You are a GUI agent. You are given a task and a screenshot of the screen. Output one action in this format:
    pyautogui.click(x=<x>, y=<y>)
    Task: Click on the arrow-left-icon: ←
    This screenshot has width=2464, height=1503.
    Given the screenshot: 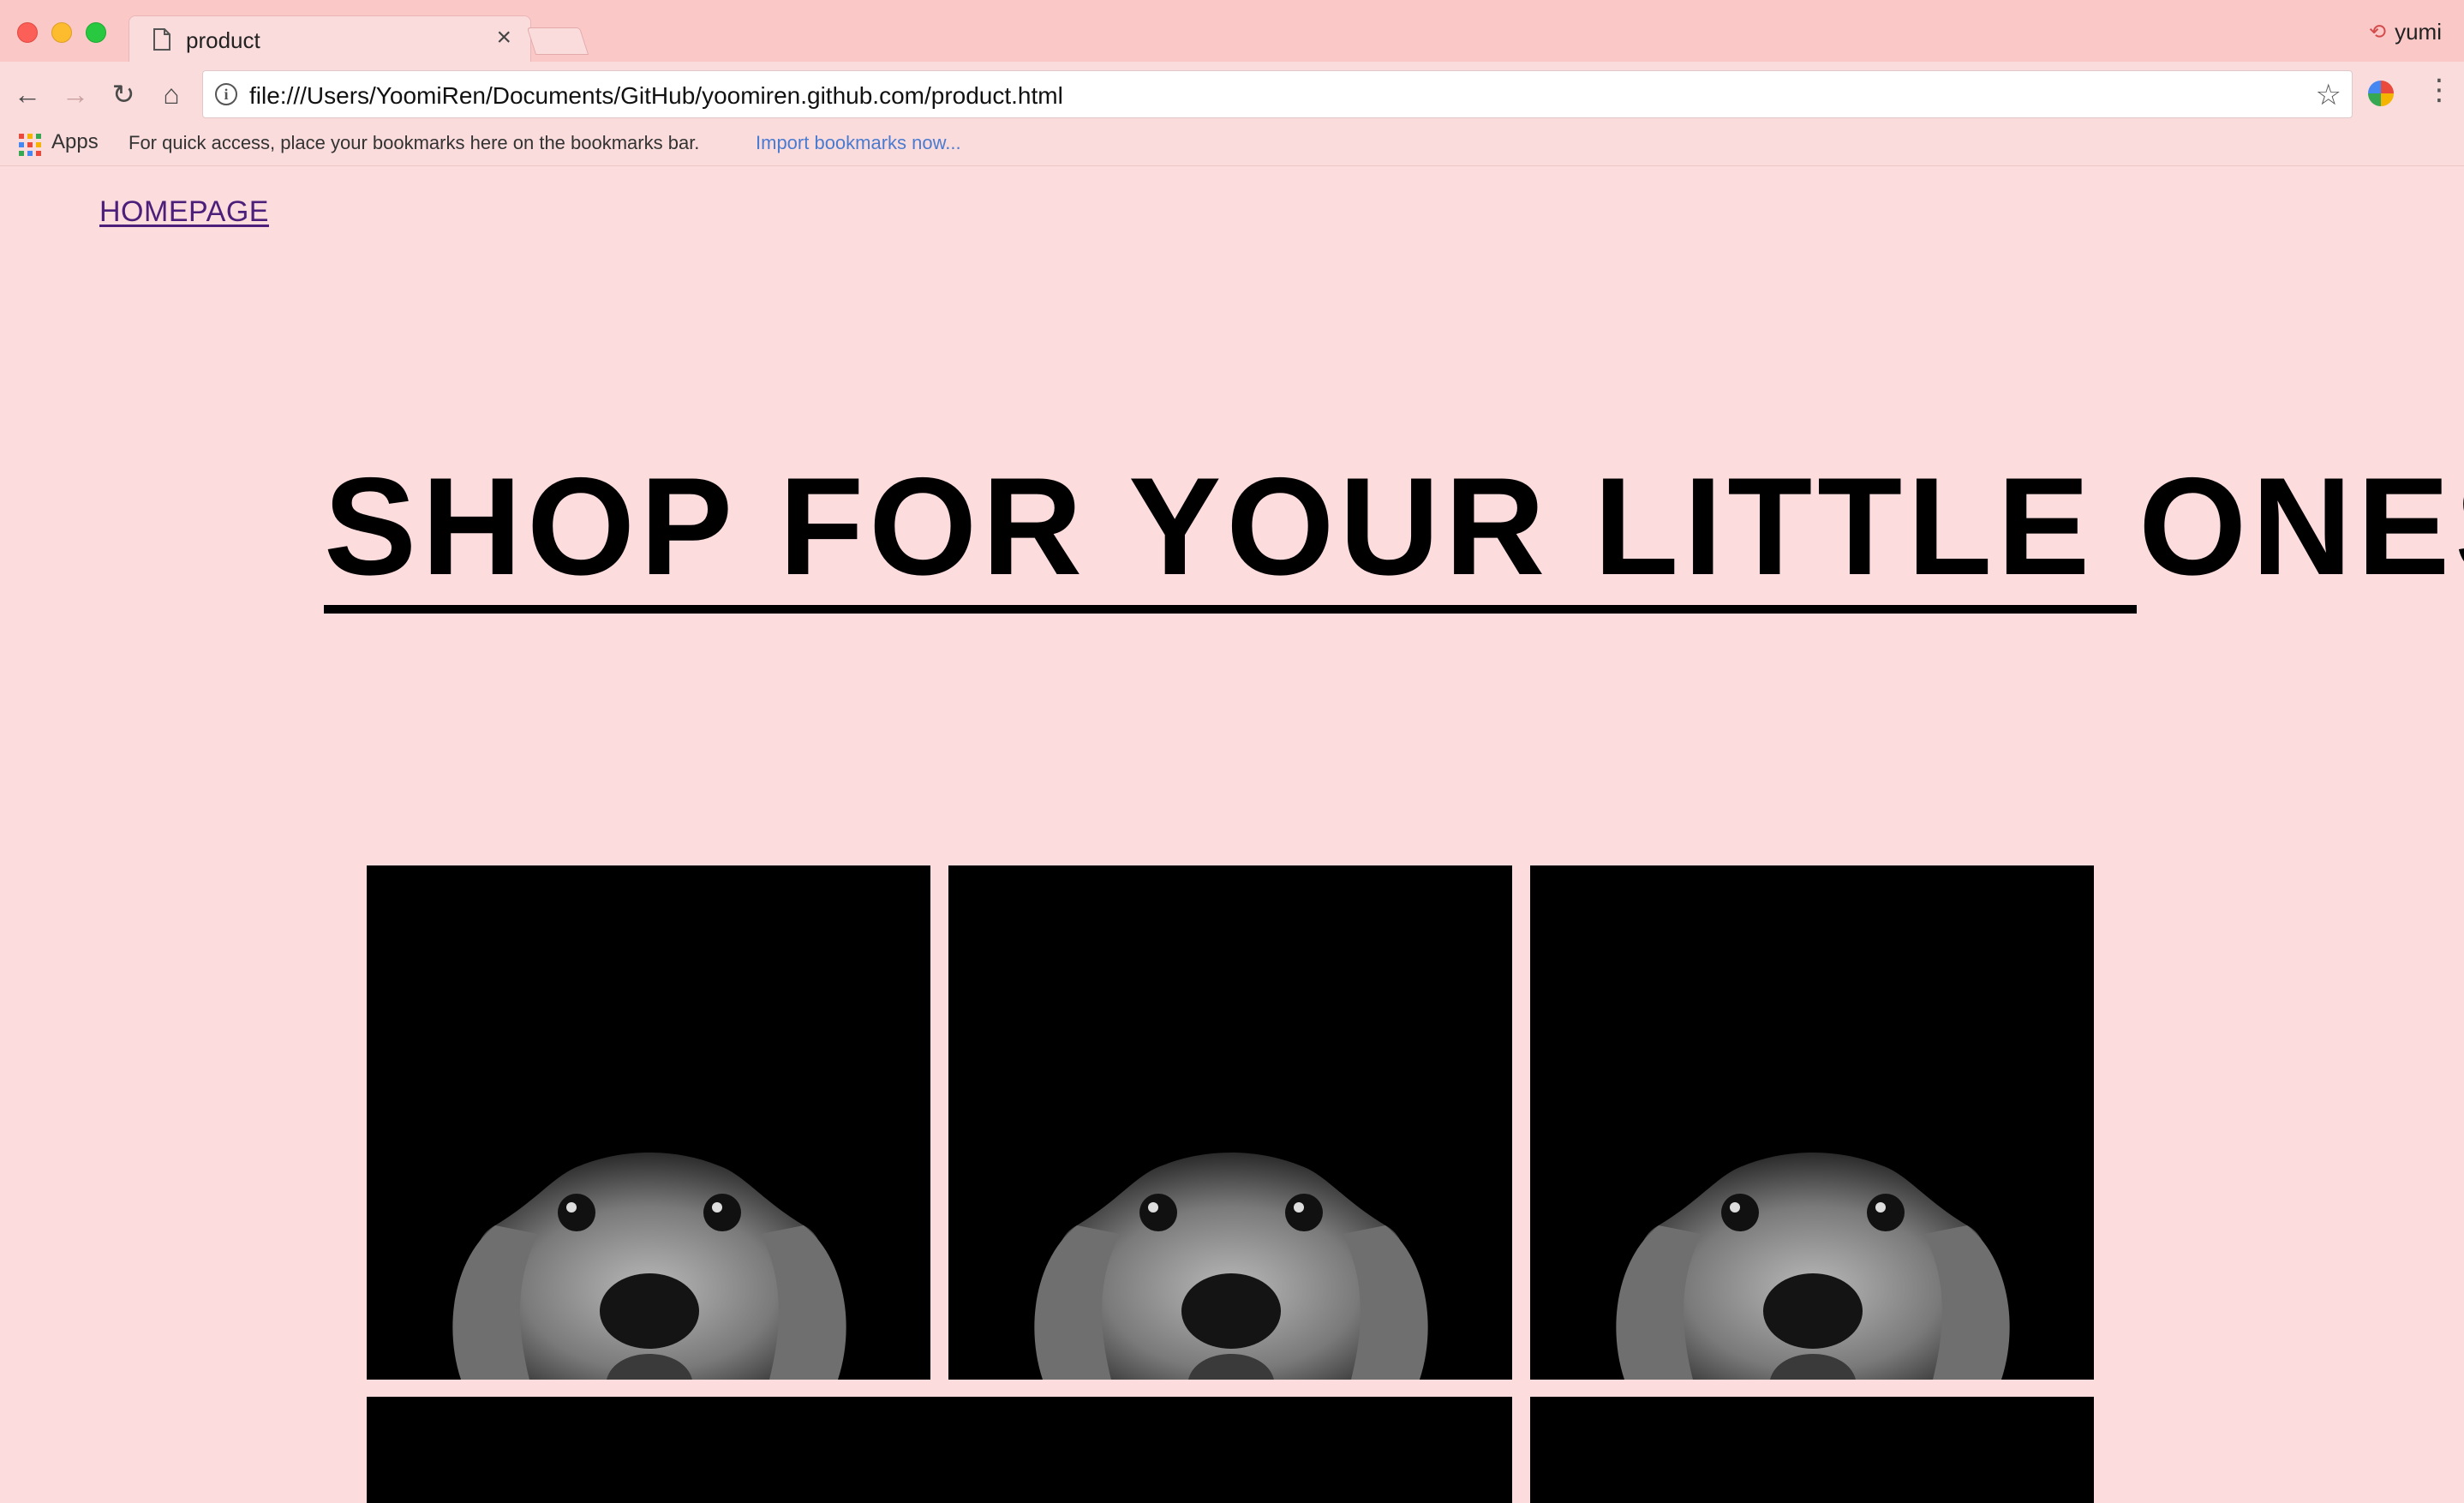 What is the action you would take?
    pyautogui.click(x=27, y=94)
    